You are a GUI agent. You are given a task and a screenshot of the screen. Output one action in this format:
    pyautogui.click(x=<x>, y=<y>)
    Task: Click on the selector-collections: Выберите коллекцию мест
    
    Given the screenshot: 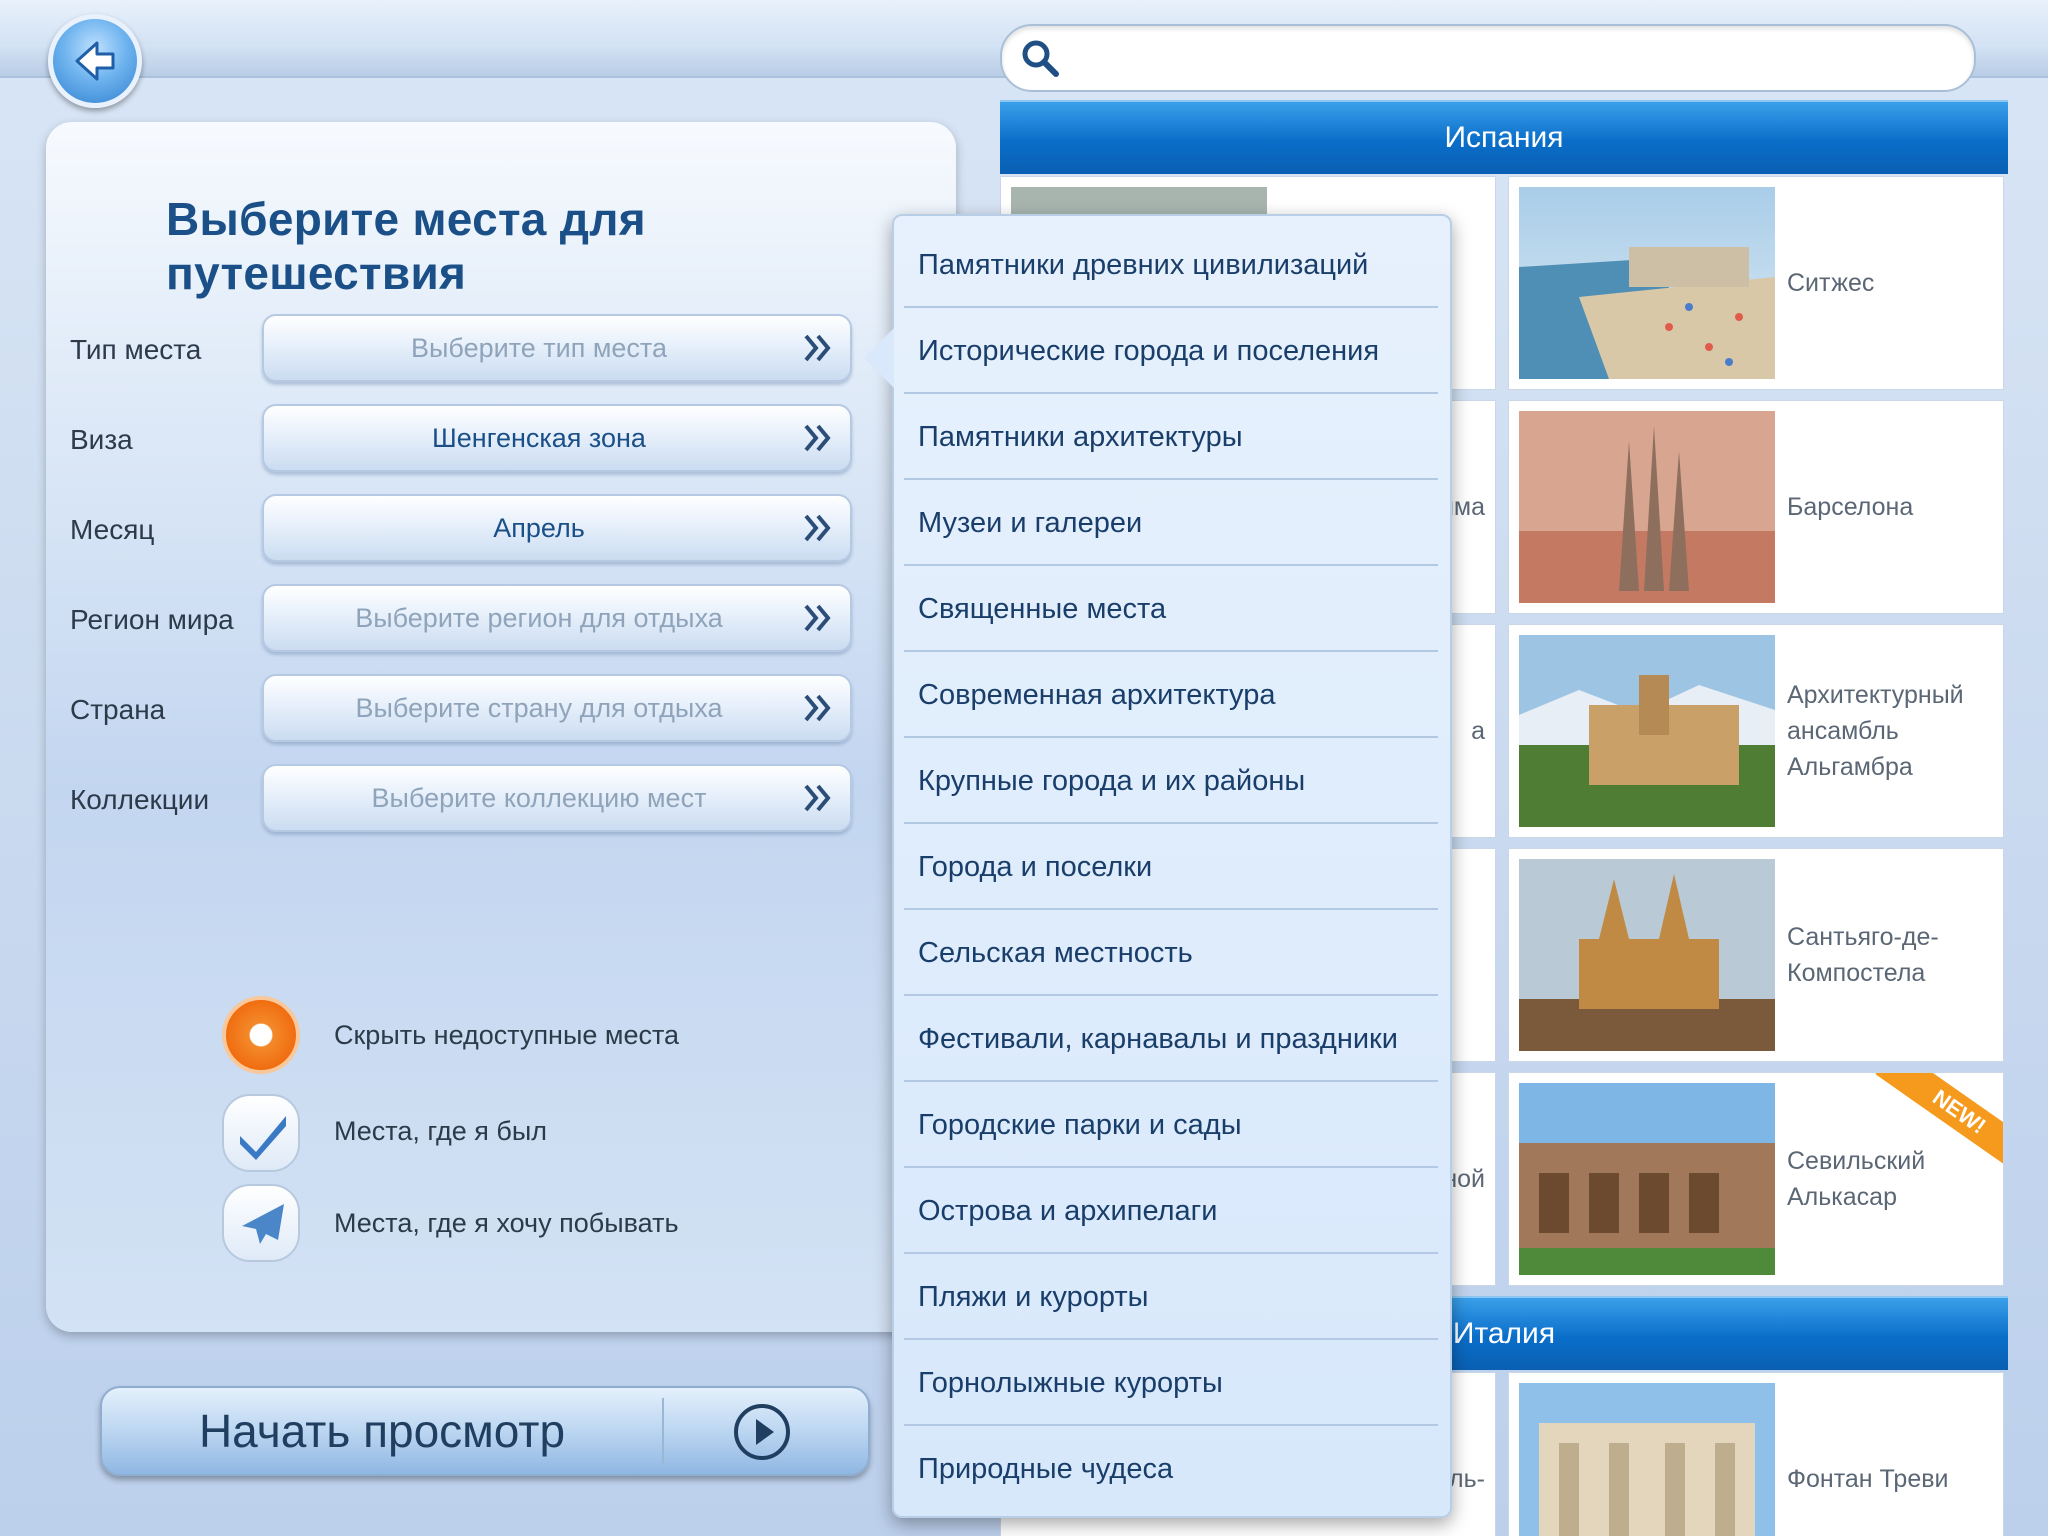 What is the action you would take?
    pyautogui.click(x=557, y=798)
    